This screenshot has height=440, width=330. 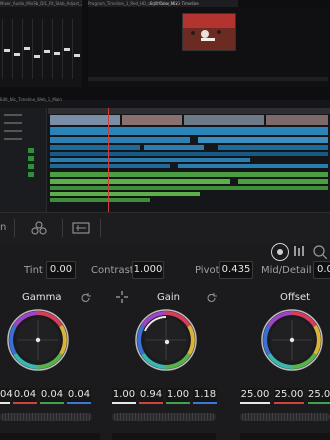 What do you see at coordinates (39, 228) in the screenshot?
I see `palette-icon` at bounding box center [39, 228].